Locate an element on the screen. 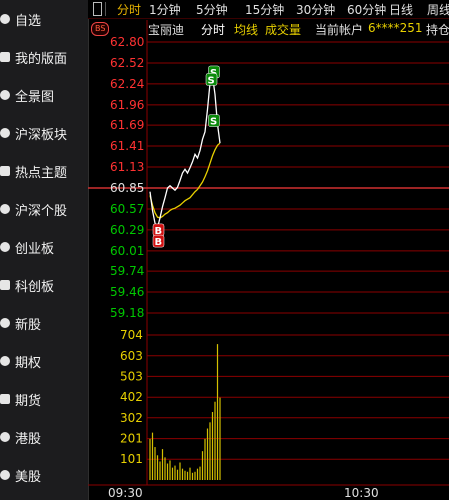 This screenshot has width=449, height=500. volume-tick-label: 603 is located at coordinates (131, 356).